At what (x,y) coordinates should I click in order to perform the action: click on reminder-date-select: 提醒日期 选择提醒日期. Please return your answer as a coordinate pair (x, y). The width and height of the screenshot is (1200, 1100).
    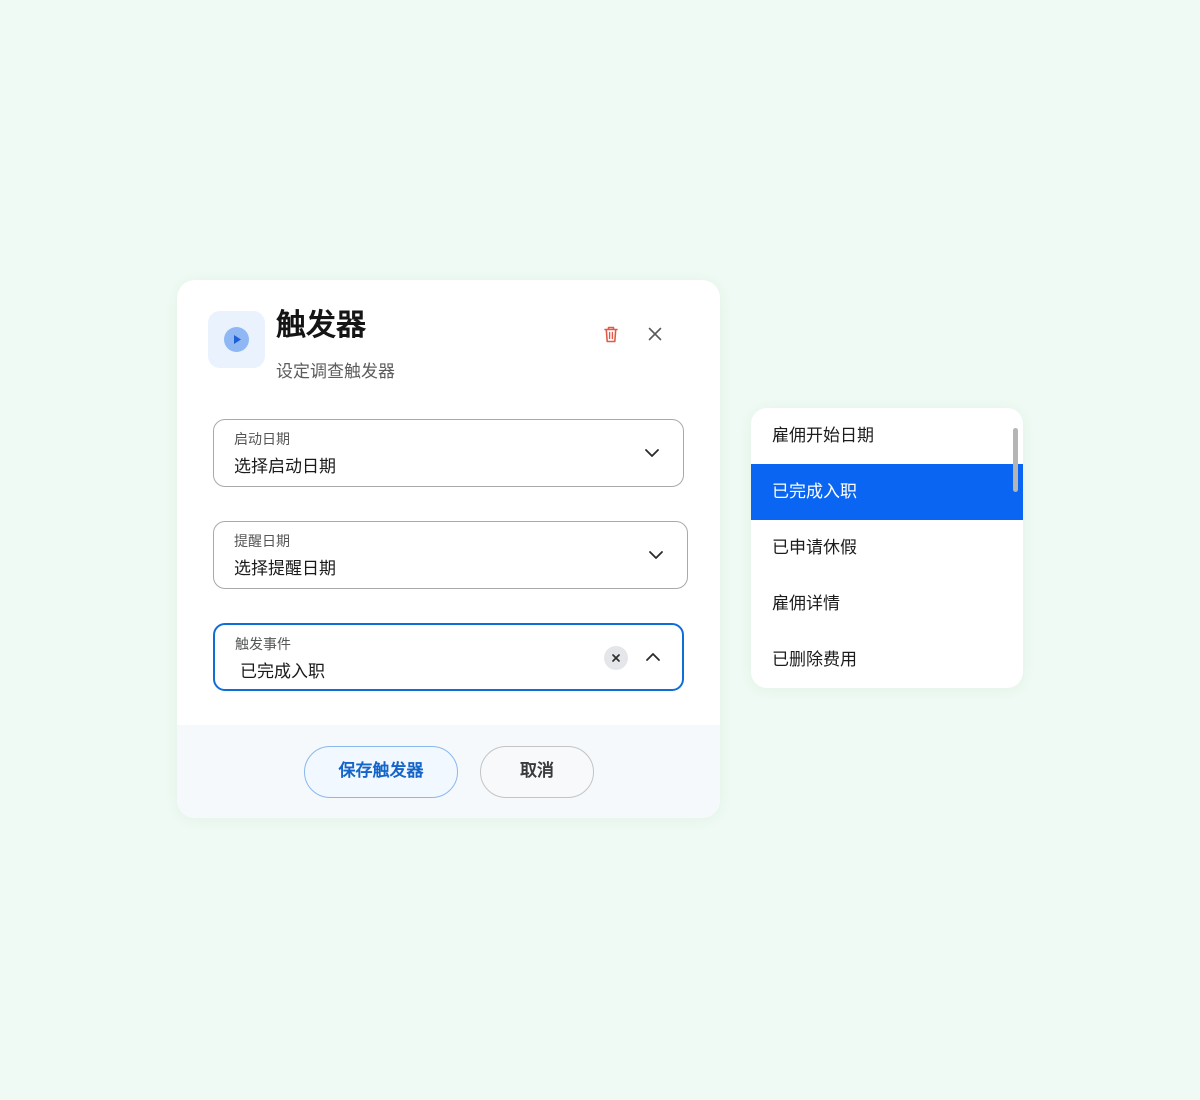
    Looking at the image, I should click on (450, 555).